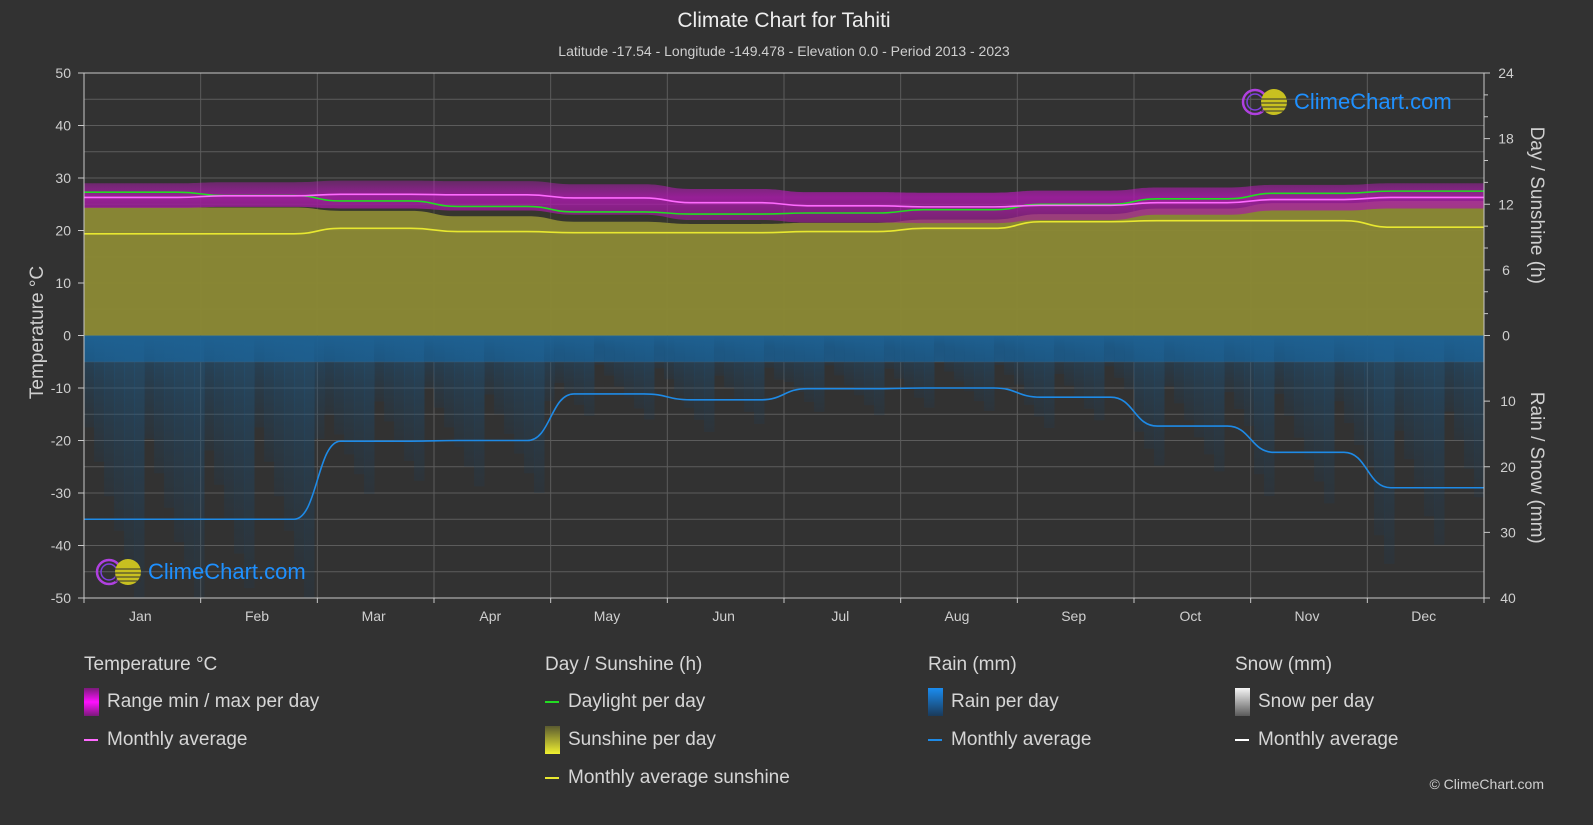  What do you see at coordinates (490, 616) in the screenshot?
I see `x-tick-label: Apr` at bounding box center [490, 616].